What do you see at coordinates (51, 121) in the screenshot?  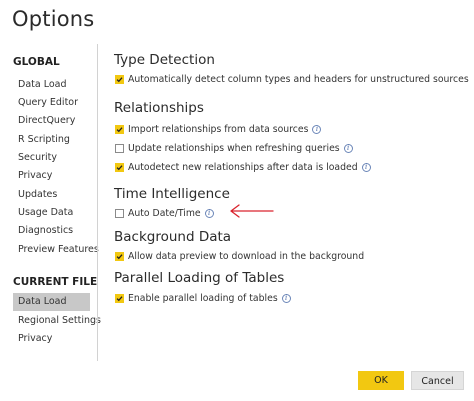 I see `nav-item-directquery: DirectQuery` at bounding box center [51, 121].